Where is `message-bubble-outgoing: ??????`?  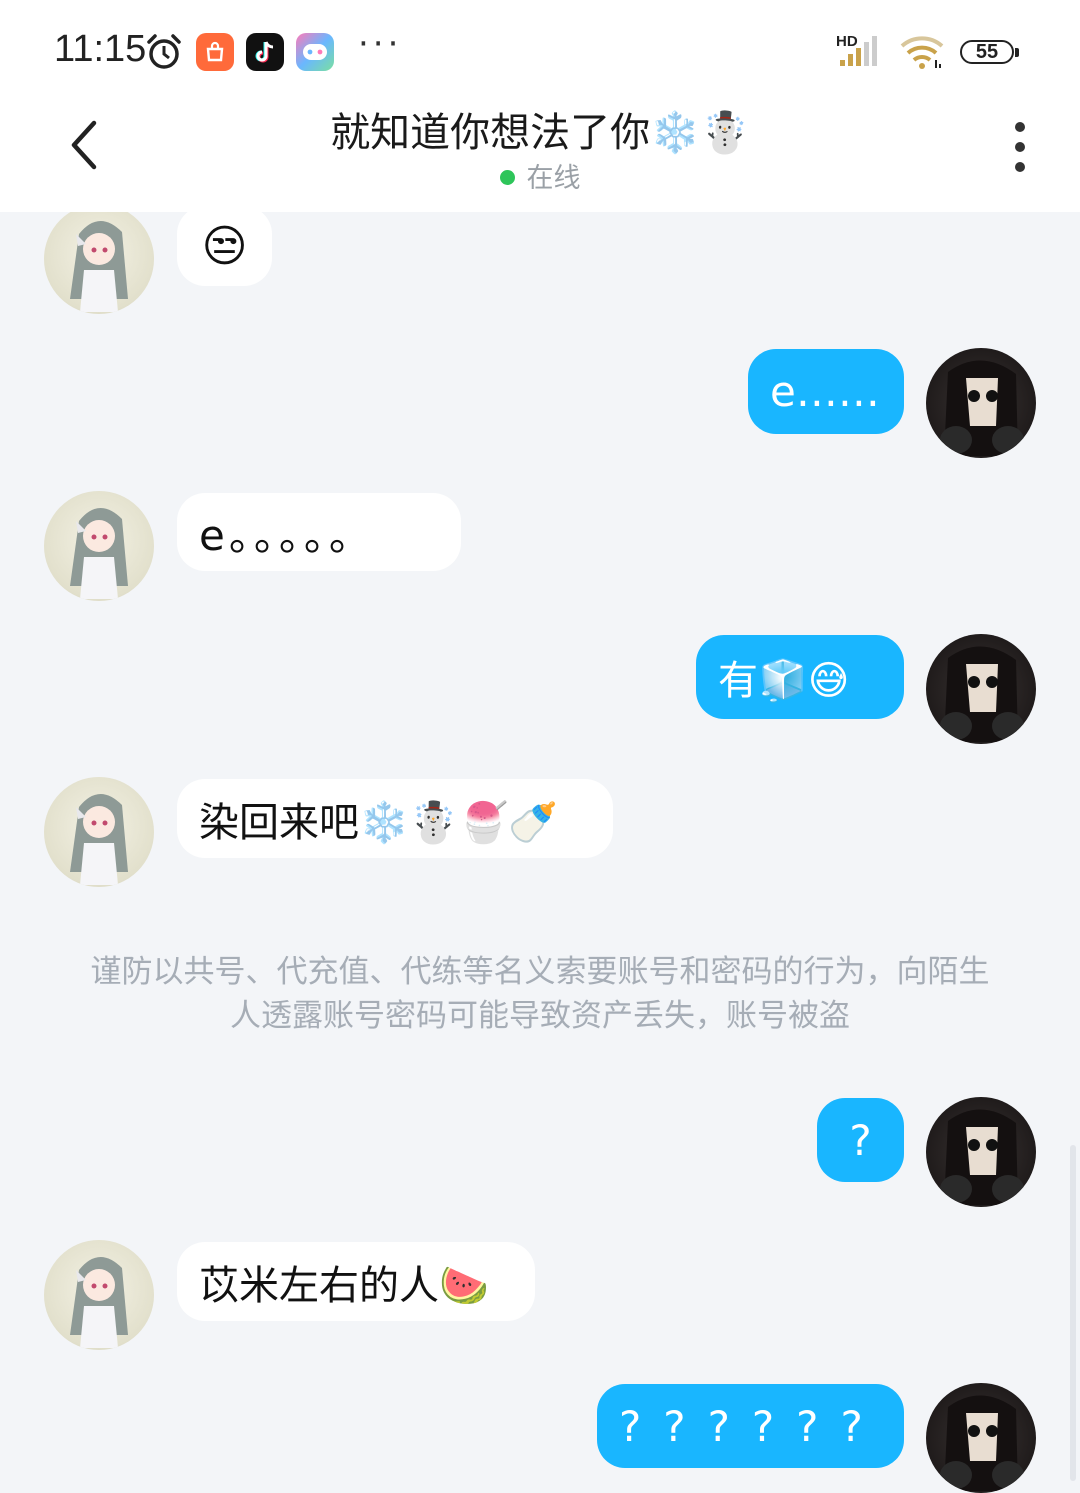
message-bubble-outgoing: ?????? is located at coordinates (750, 1426).